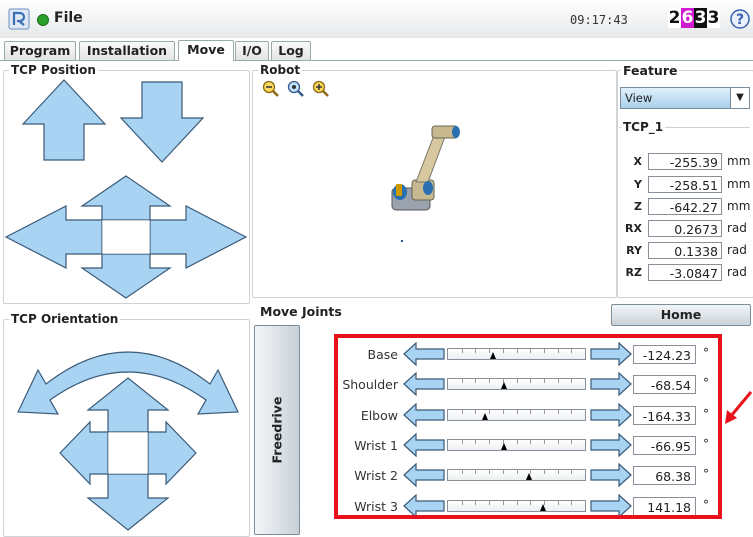  I want to click on tab-bar: Program Installation Move I/O Log, so click(376, 49).